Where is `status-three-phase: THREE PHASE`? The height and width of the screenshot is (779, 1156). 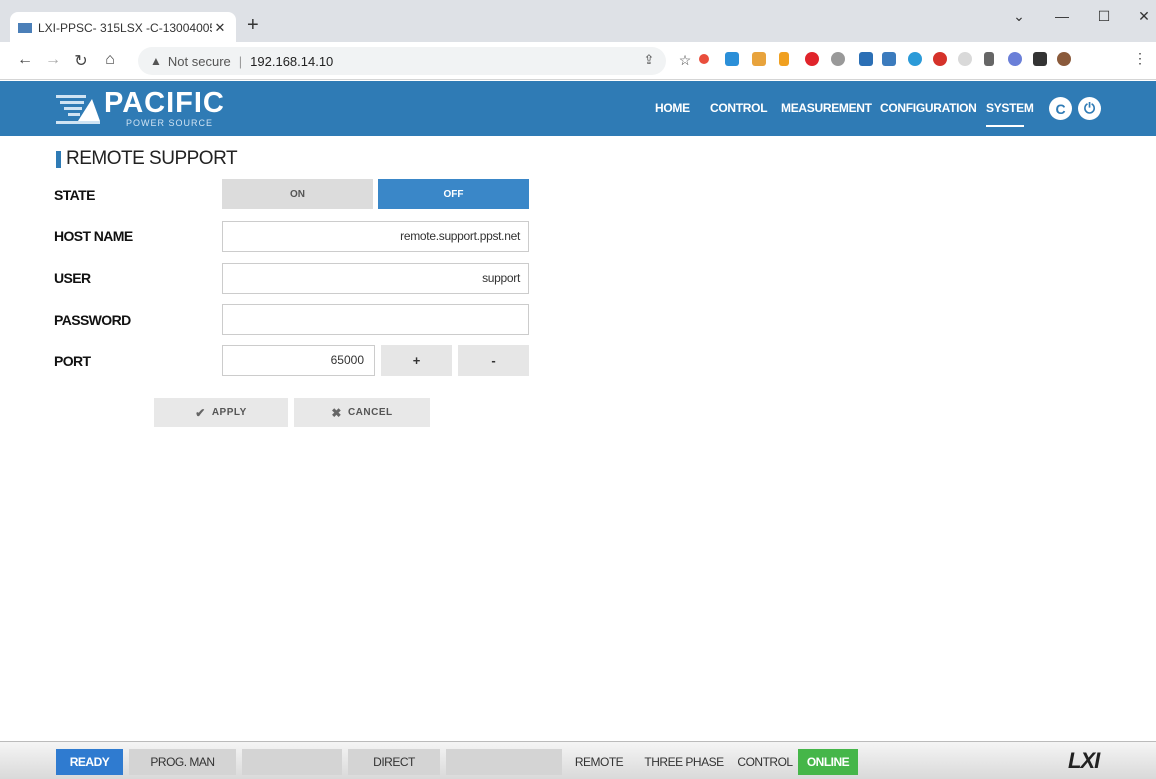 status-three-phase: THREE PHASE is located at coordinates (684, 762).